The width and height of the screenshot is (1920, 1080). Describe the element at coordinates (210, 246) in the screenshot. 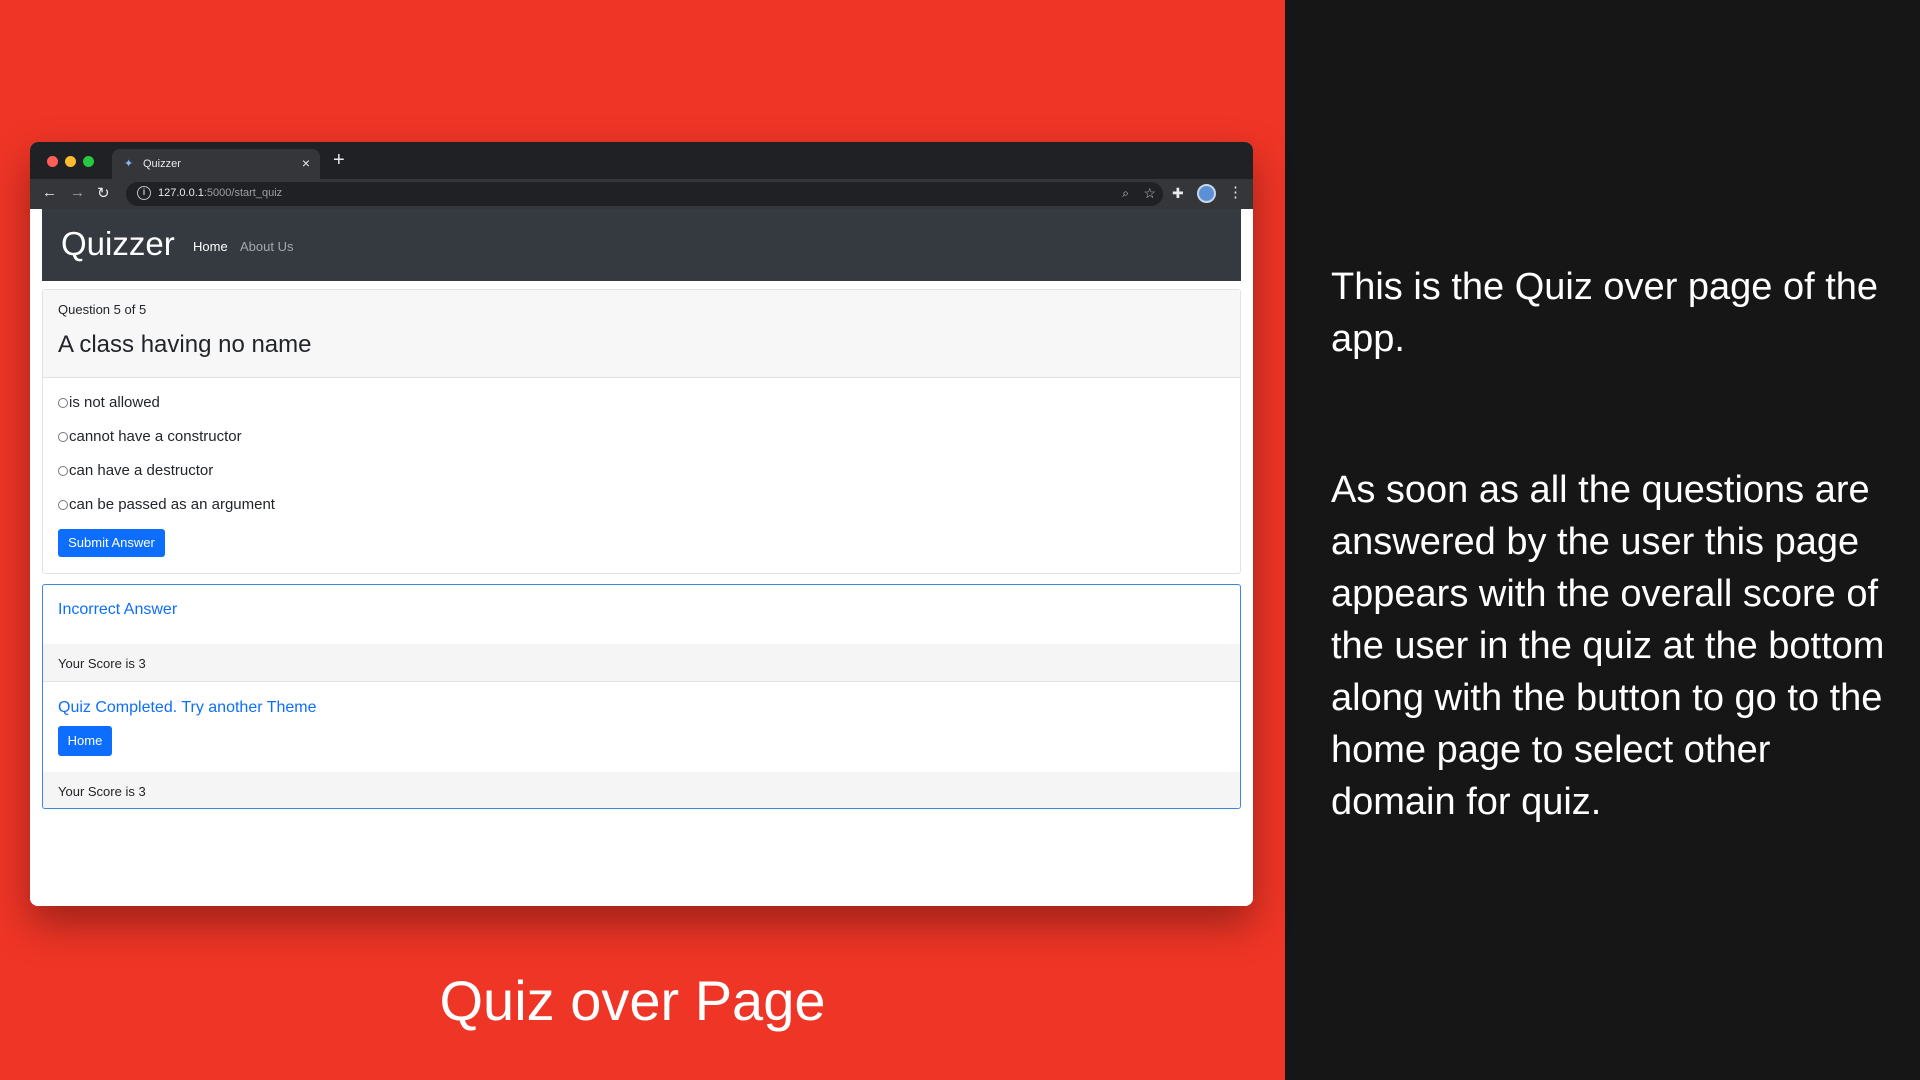

I see `nav-link-home: Home` at that location.